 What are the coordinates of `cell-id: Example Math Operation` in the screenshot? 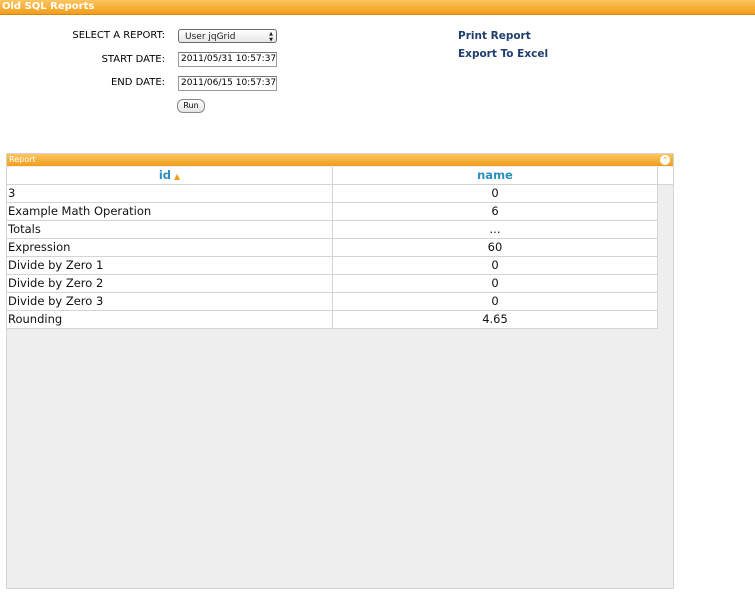 It's located at (170, 211).